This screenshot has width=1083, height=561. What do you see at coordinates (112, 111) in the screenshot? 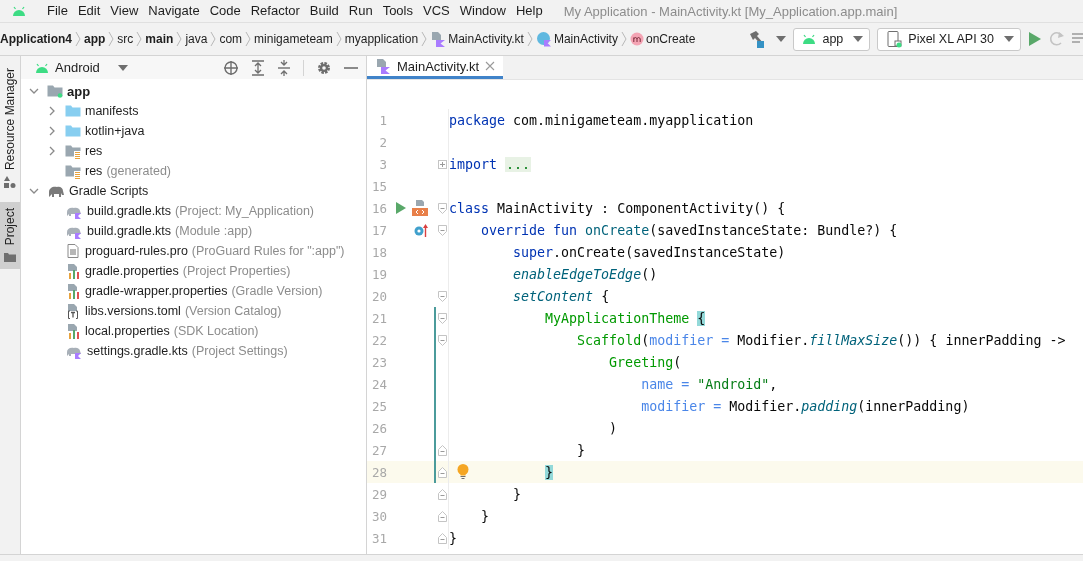
I see `tree-item-label: manifests` at bounding box center [112, 111].